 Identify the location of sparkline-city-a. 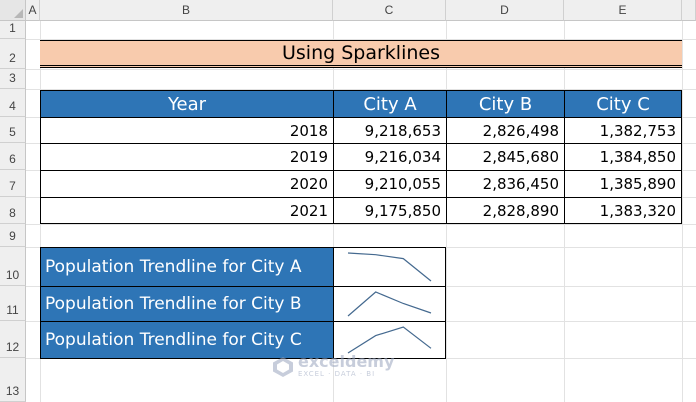
(389, 267).